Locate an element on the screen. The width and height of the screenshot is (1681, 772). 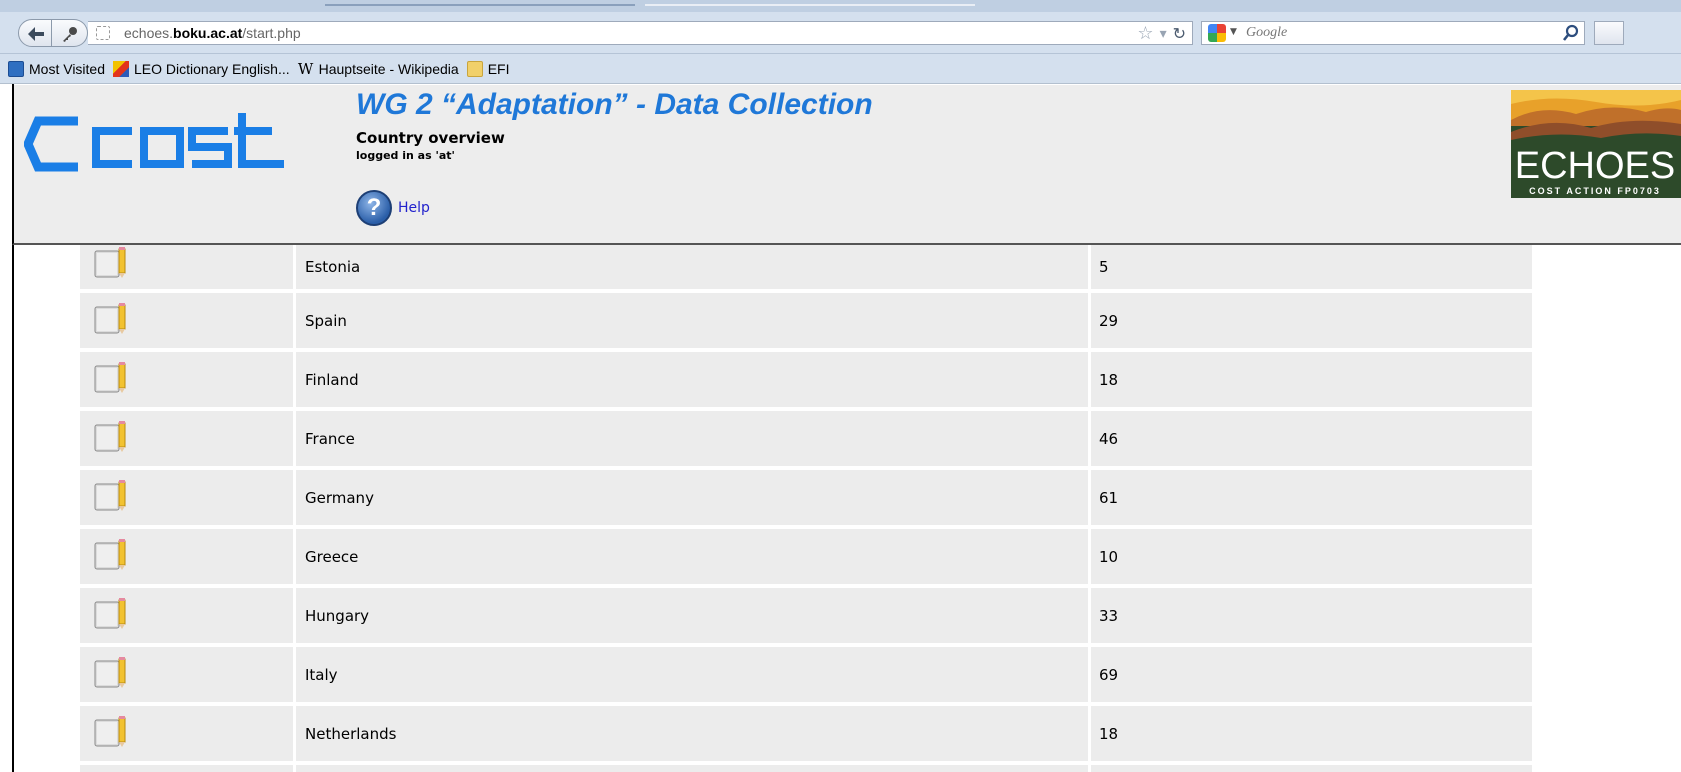
country-name: Finland is located at coordinates (693, 379).